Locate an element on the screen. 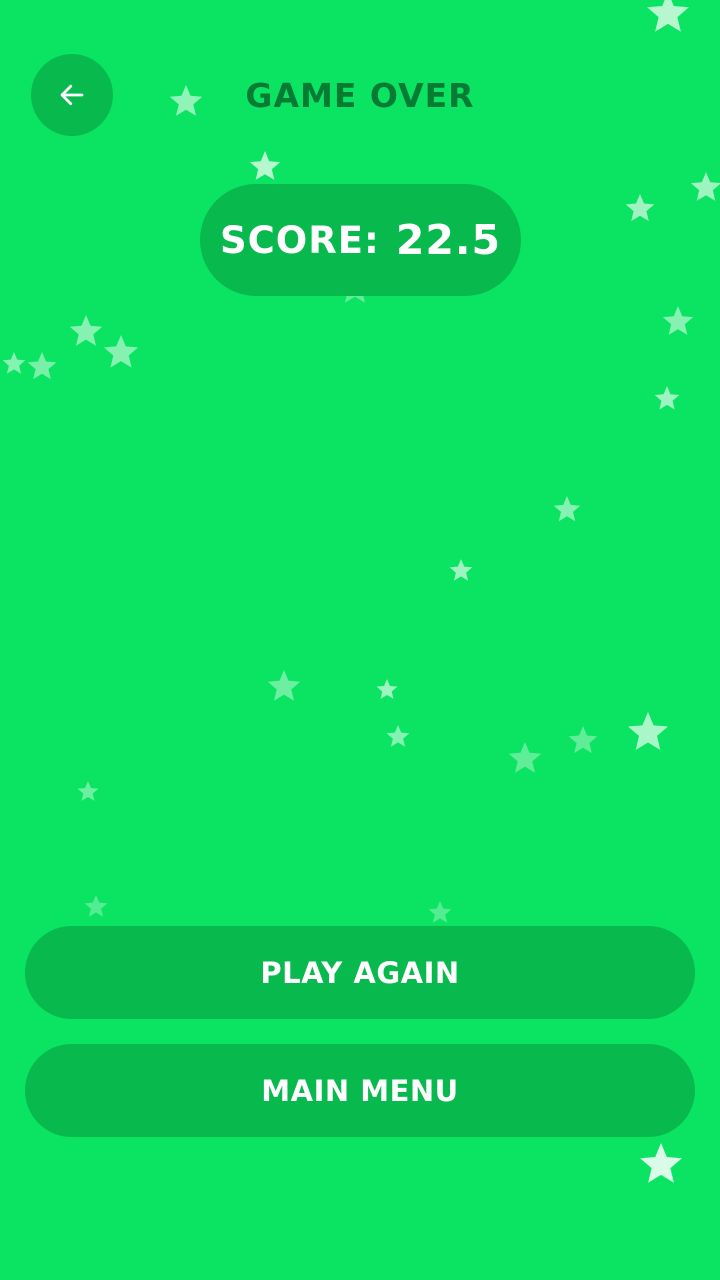 The width and height of the screenshot is (720, 1280). main-menu-button: MAIN MENU is located at coordinates (360, 1090).